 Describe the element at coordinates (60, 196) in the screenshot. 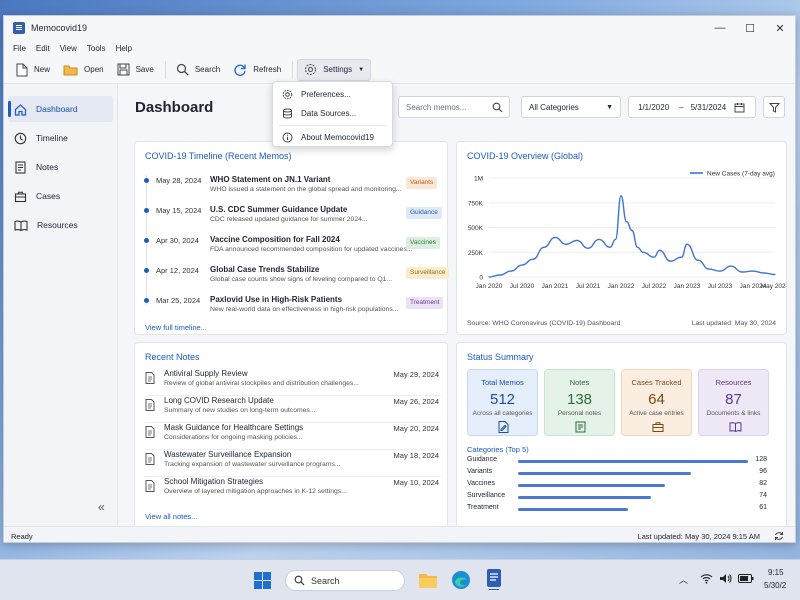

I see `sidebar-item-cases: Cases` at that location.